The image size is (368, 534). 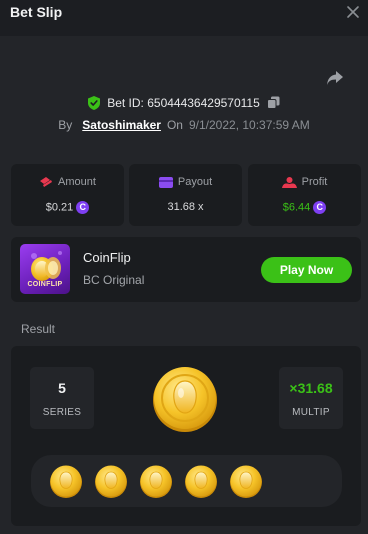 What do you see at coordinates (107, 257) in the screenshot?
I see `game-name: CoinFlip` at bounding box center [107, 257].